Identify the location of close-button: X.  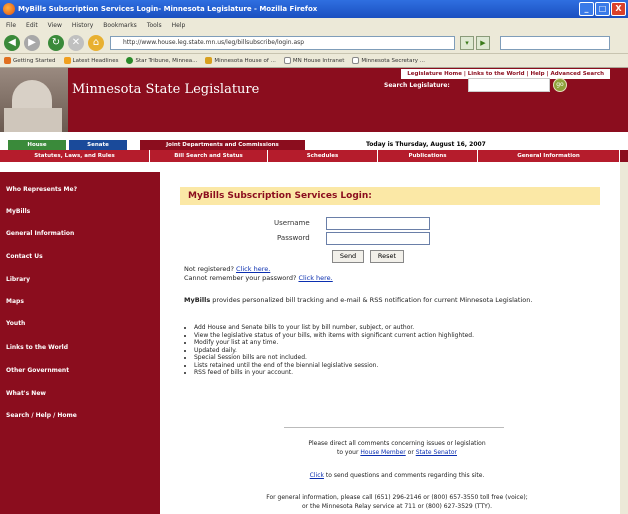
(618, 9).